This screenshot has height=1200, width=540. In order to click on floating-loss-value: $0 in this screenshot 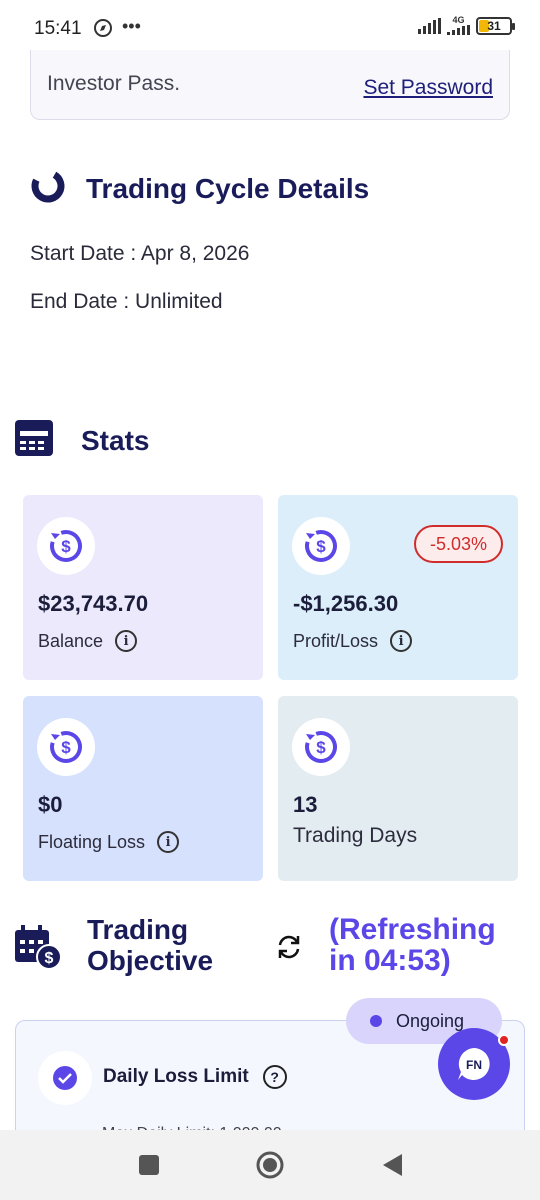, I will do `click(50, 804)`.